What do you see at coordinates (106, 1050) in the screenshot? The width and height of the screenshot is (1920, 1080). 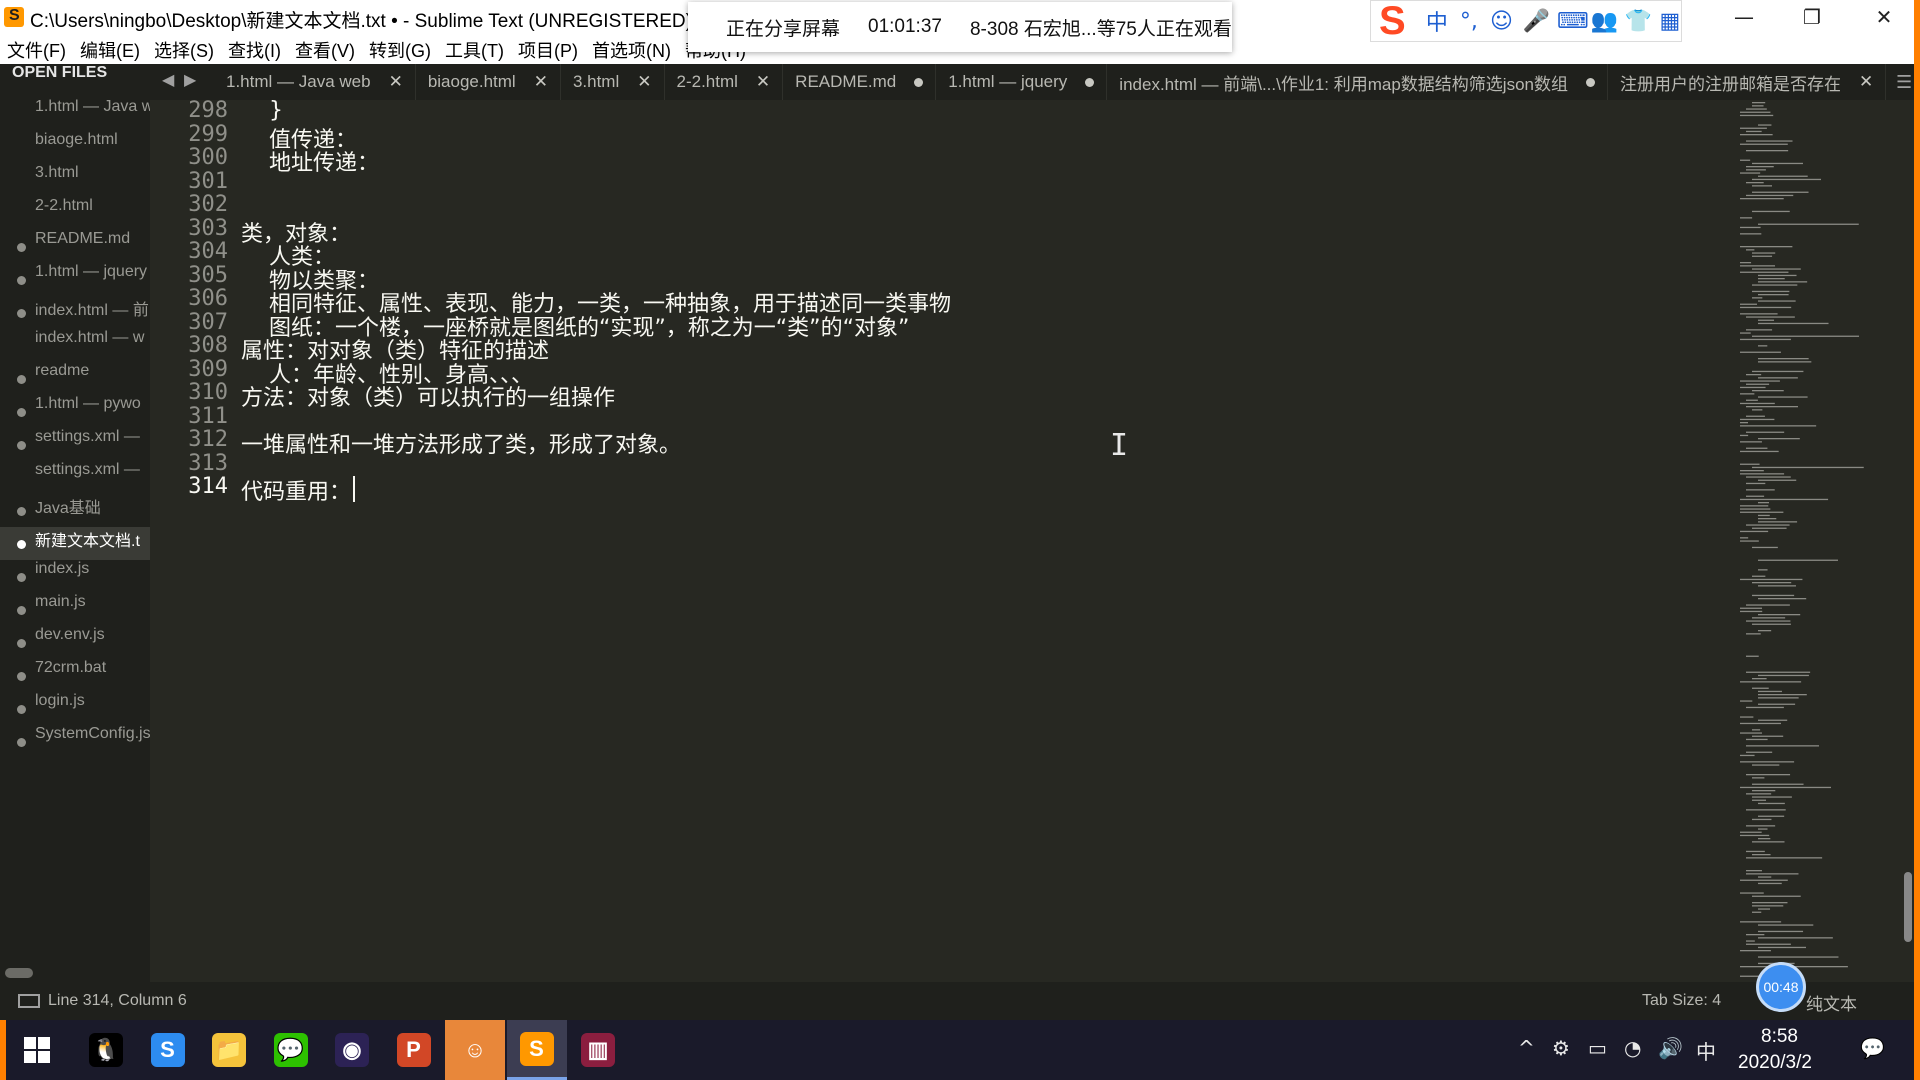 I see `taskbar-app-qq: 🐧` at bounding box center [106, 1050].